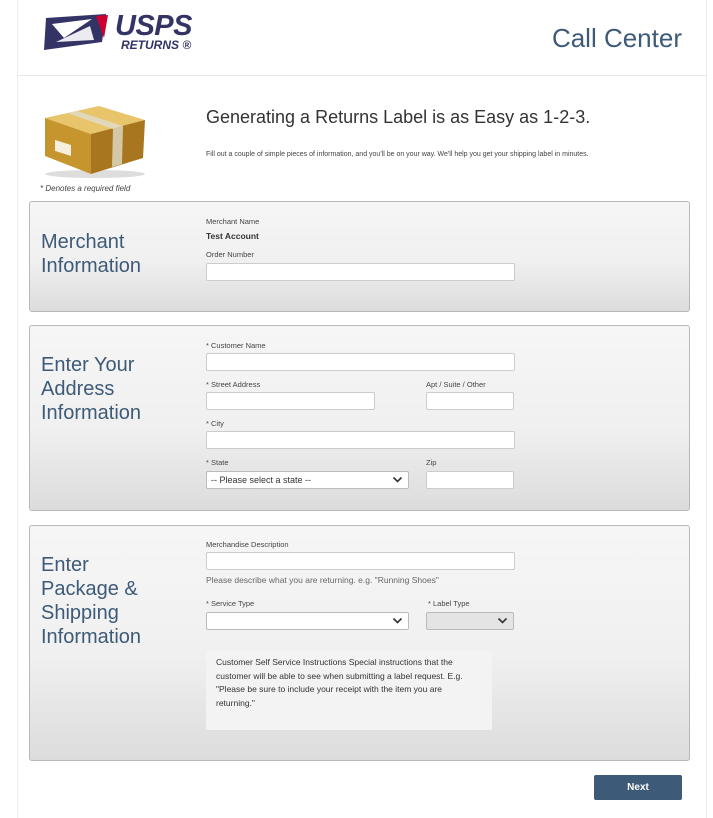  I want to click on merchandise-description-input, so click(360, 561).